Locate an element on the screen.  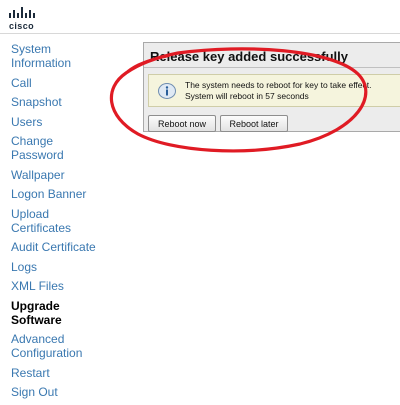
sidebar-item-advanced-configuration: Advanced Configuration is located at coordinates (70, 346).